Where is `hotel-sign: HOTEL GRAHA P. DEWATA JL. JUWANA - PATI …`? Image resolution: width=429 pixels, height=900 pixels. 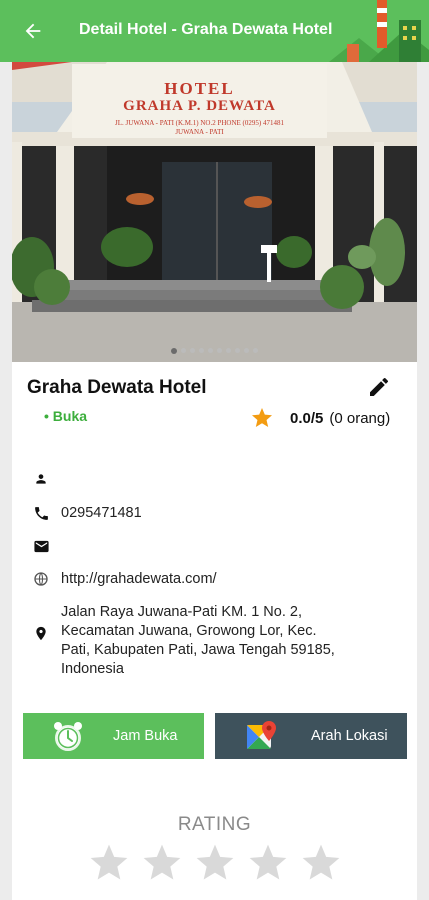 hotel-sign: HOTEL GRAHA P. DEWATA JL. JUWANA - PATI … is located at coordinates (199, 108).